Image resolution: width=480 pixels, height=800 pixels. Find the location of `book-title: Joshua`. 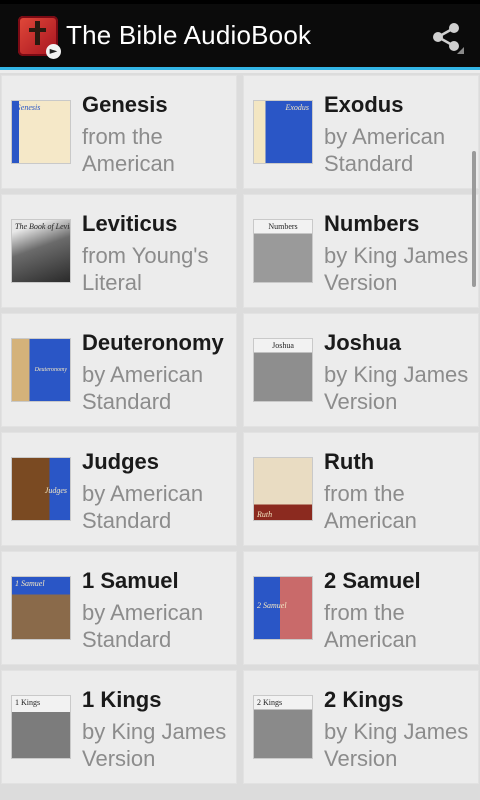

book-title: Joshua is located at coordinates (363, 342).